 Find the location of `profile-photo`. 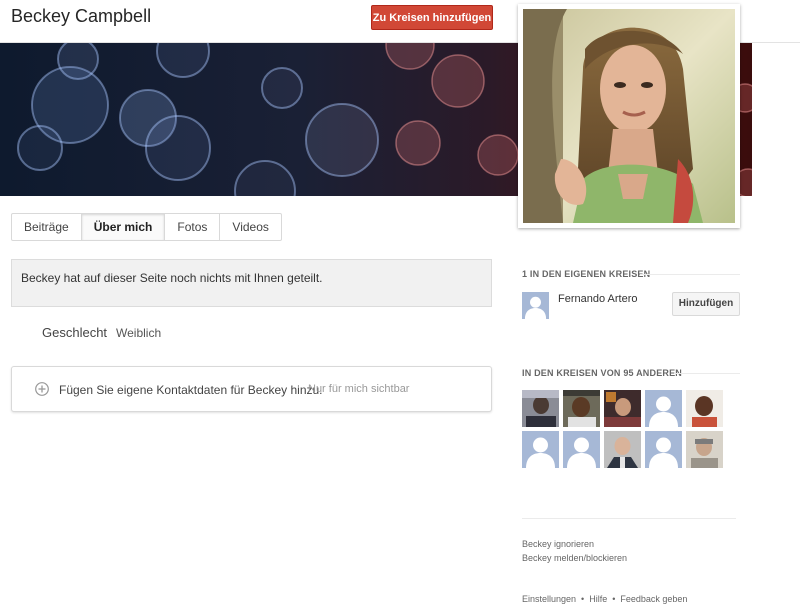

profile-photo is located at coordinates (629, 116).